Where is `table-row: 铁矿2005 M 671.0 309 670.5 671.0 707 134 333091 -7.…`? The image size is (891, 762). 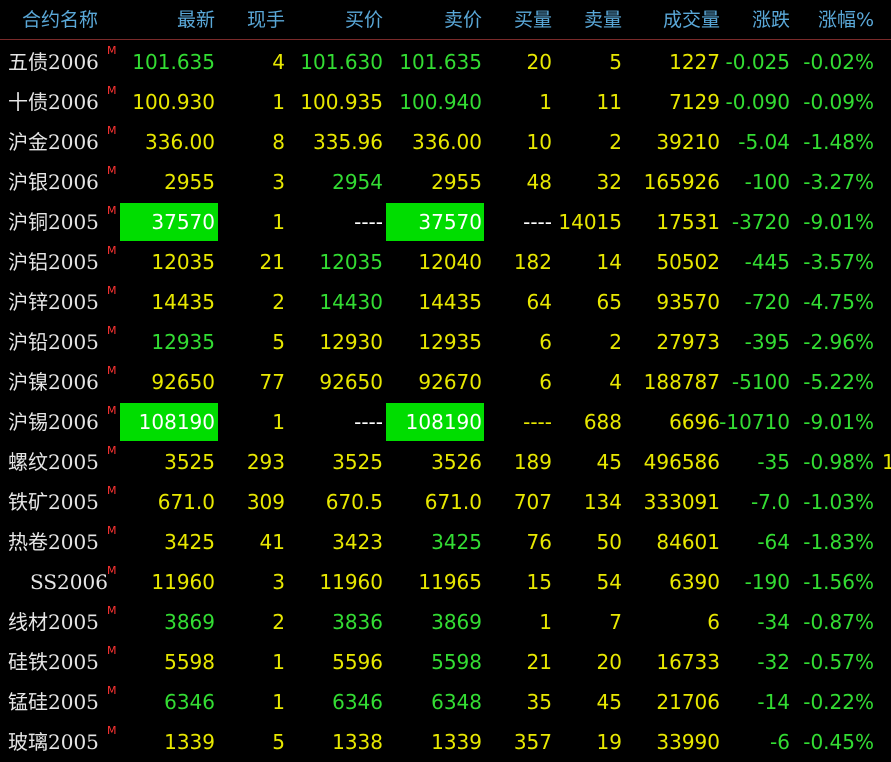
table-row: 铁矿2005 M 671.0 309 670.5 671.0 707 134 333091 -7.… is located at coordinates (445, 502).